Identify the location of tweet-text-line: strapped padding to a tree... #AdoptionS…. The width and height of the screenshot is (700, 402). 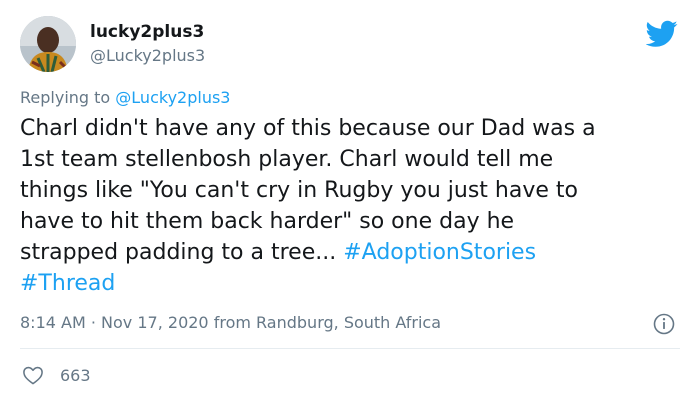
(352, 252).